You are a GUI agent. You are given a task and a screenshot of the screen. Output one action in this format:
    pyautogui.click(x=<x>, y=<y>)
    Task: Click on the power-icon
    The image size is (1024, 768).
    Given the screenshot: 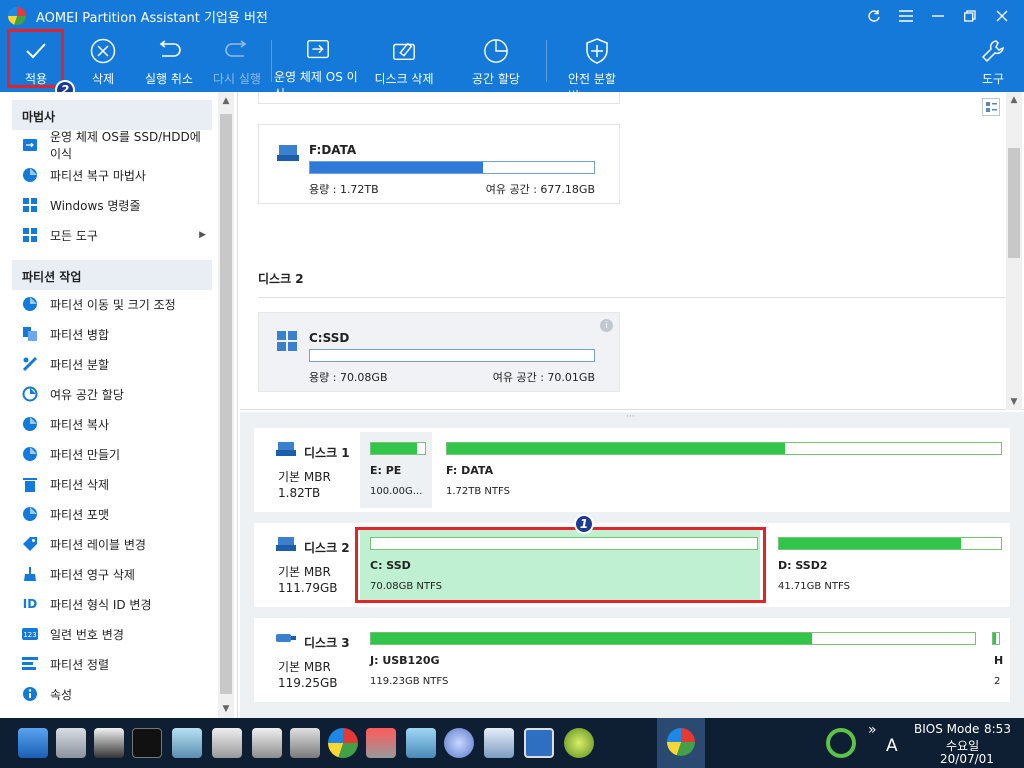 What is the action you would take?
    pyautogui.click(x=841, y=743)
    